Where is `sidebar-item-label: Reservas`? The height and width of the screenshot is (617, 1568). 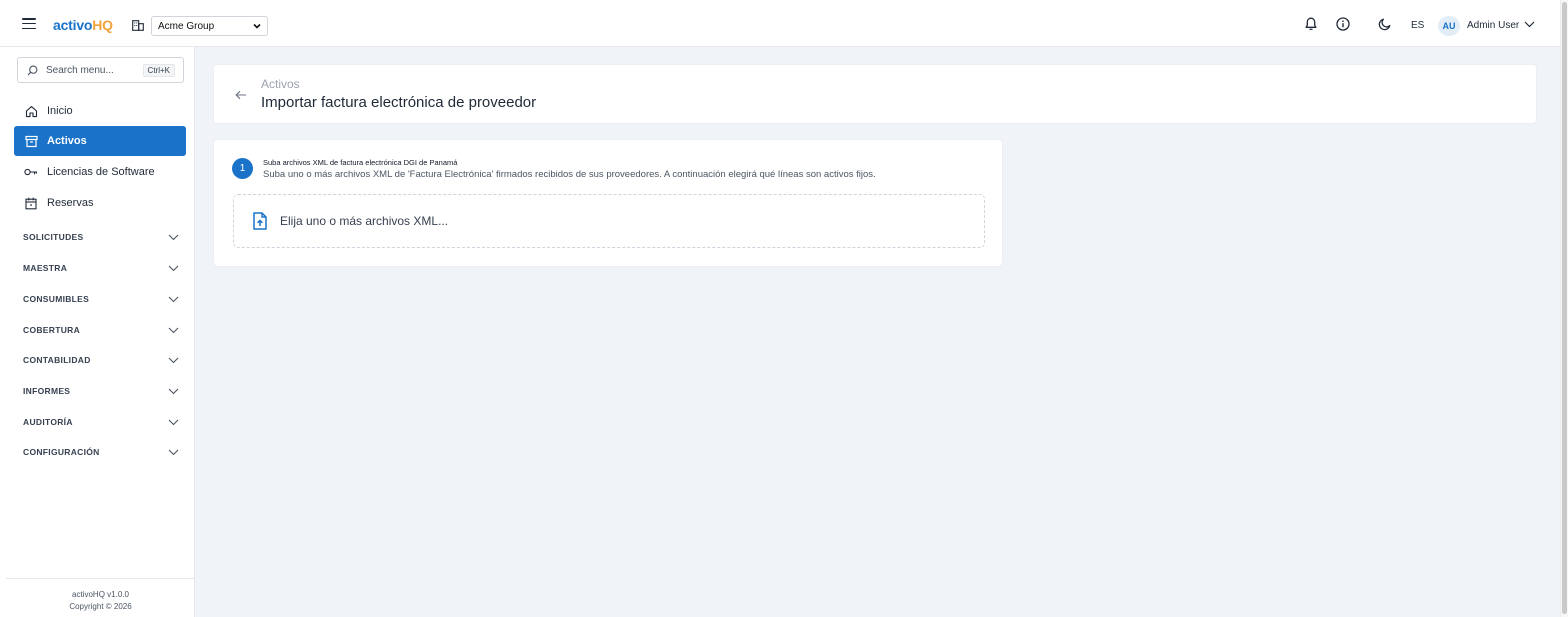 sidebar-item-label: Reservas is located at coordinates (70, 203).